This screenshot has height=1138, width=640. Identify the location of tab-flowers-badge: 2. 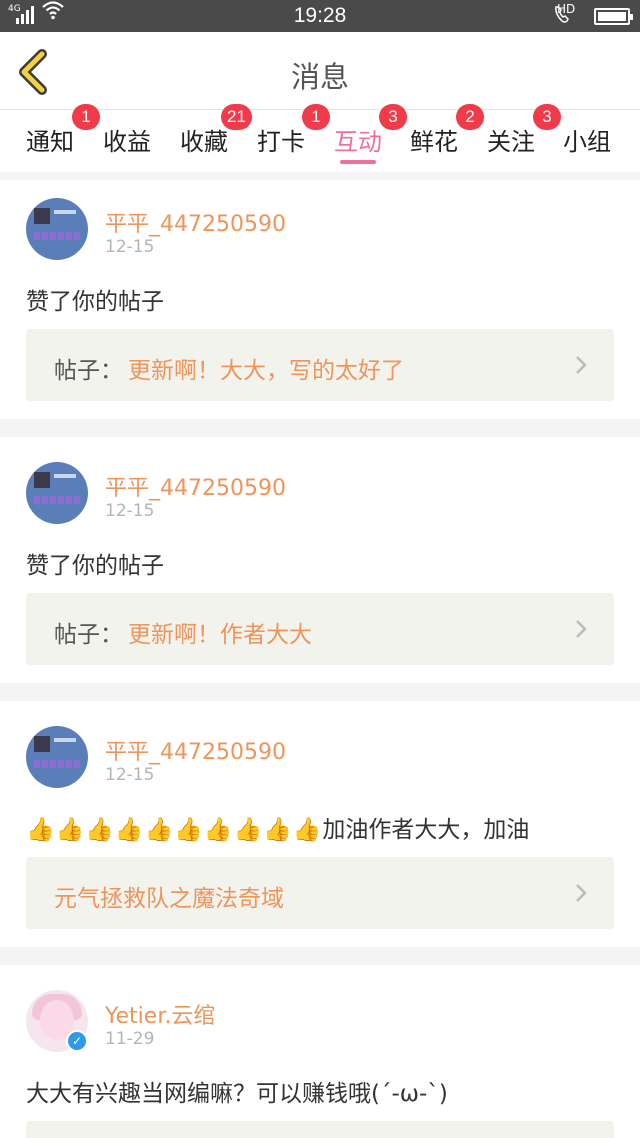
(470, 117).